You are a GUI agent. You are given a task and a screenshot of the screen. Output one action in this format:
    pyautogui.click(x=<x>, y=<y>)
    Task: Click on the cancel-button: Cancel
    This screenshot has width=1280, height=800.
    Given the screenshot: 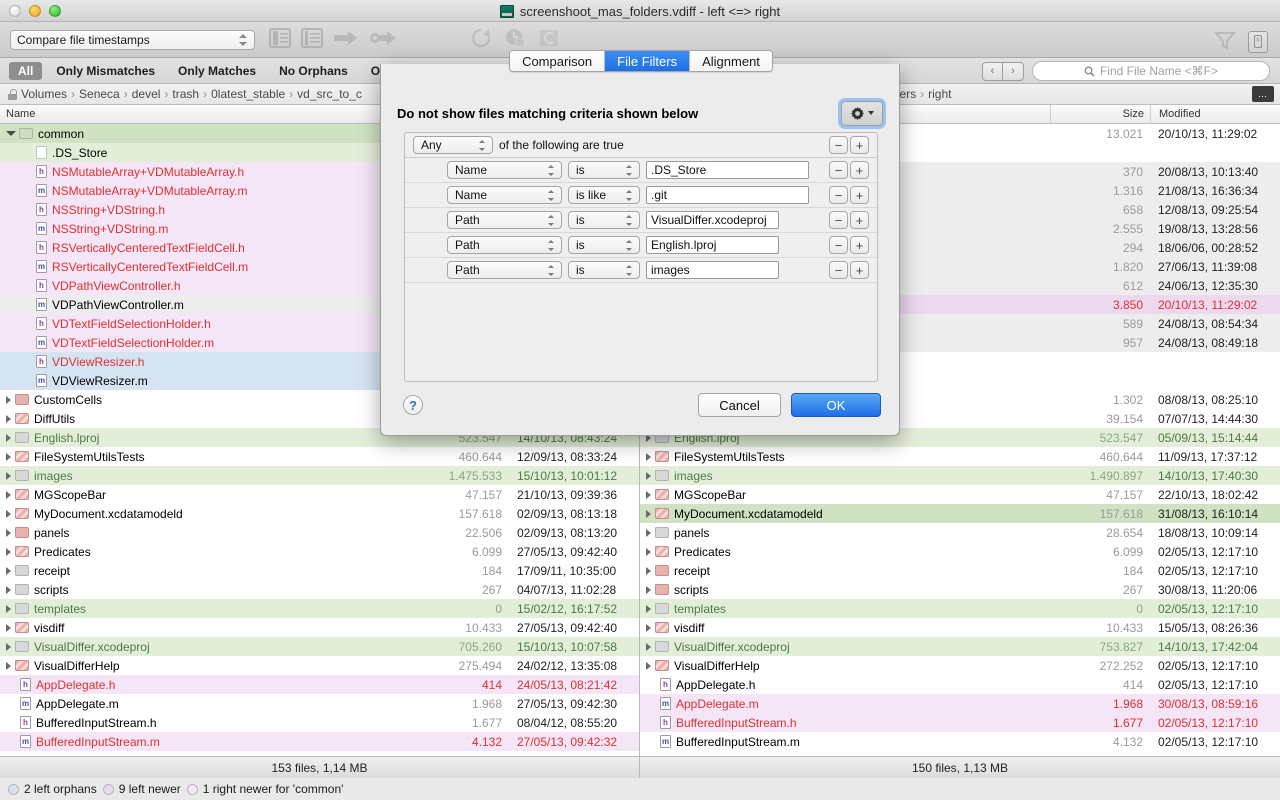 What is the action you would take?
    pyautogui.click(x=739, y=405)
    